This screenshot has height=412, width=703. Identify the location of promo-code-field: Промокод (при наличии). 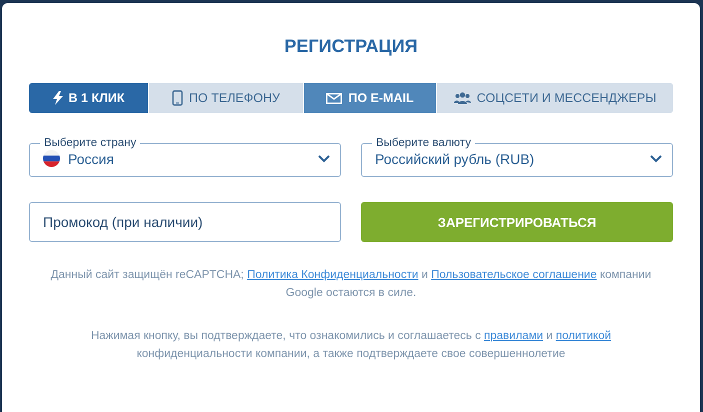
(185, 222).